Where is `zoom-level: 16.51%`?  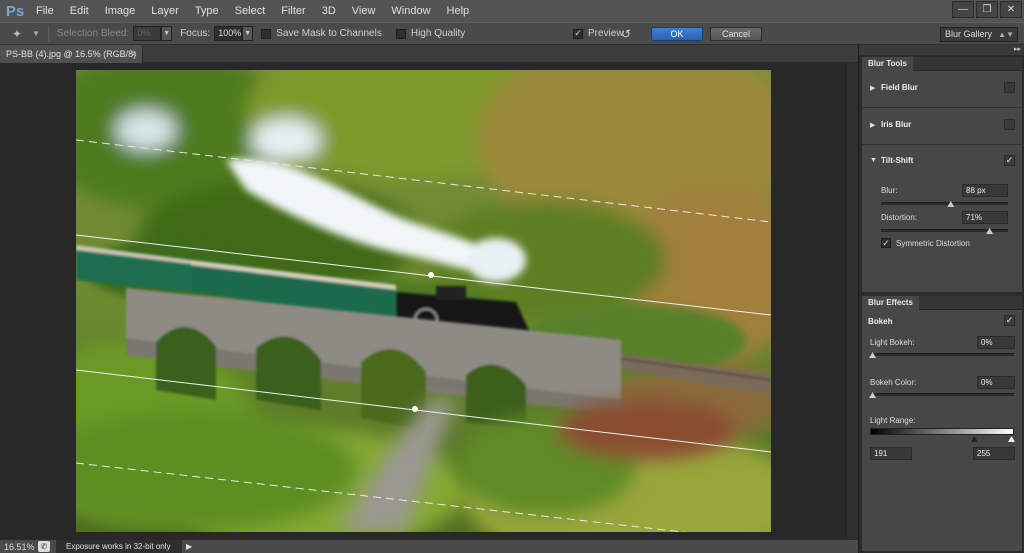
zoom-level: 16.51% is located at coordinates (17, 547).